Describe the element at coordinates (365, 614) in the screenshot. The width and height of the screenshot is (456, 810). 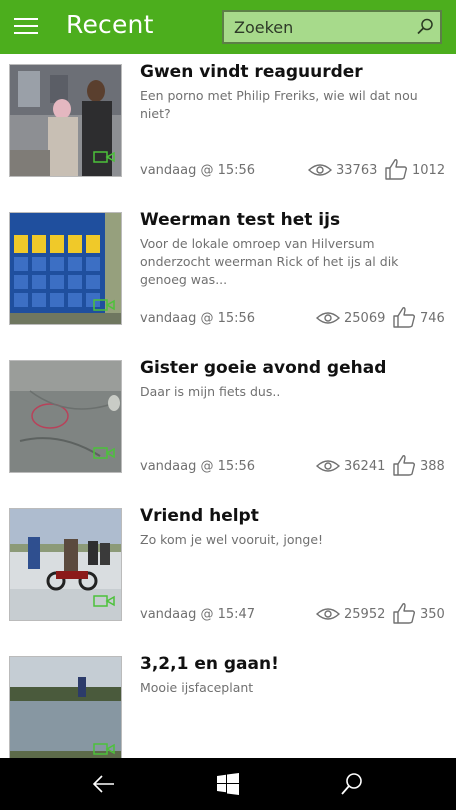
I see `view-count: 25952` at that location.